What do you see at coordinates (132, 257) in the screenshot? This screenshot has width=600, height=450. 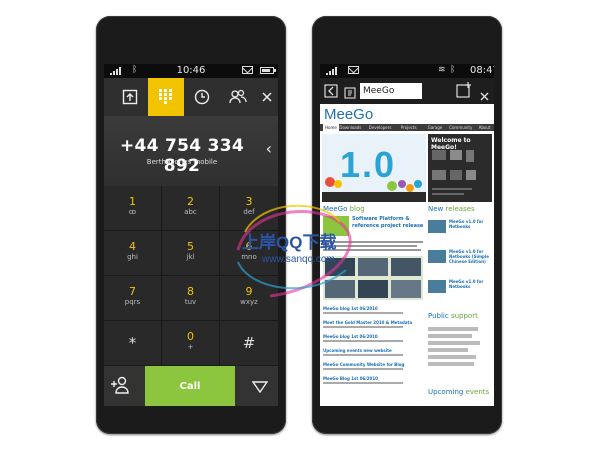 I see `key-letters: ghi` at bounding box center [132, 257].